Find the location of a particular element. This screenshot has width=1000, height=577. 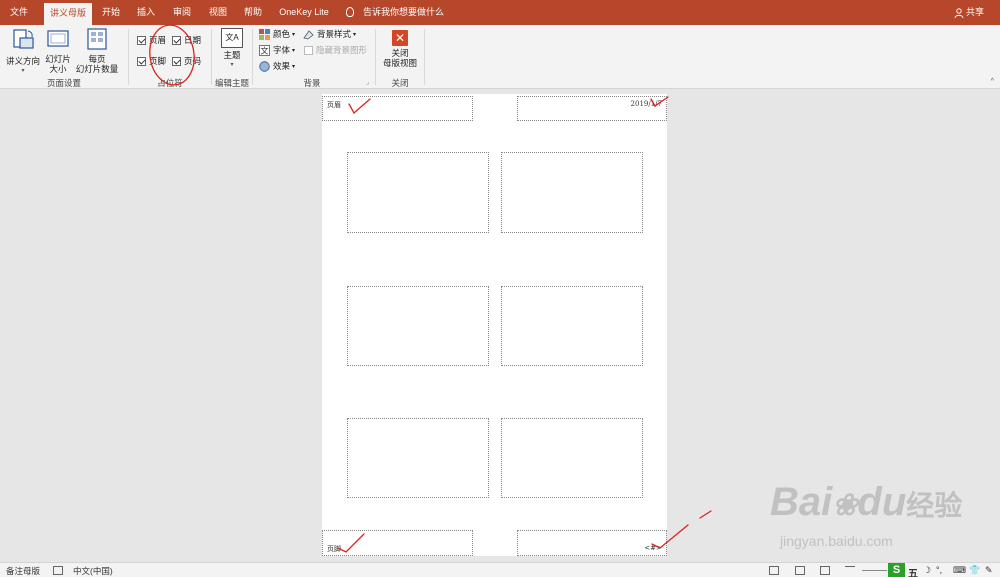

tab-review: 审阅 is located at coordinates (182, 12).